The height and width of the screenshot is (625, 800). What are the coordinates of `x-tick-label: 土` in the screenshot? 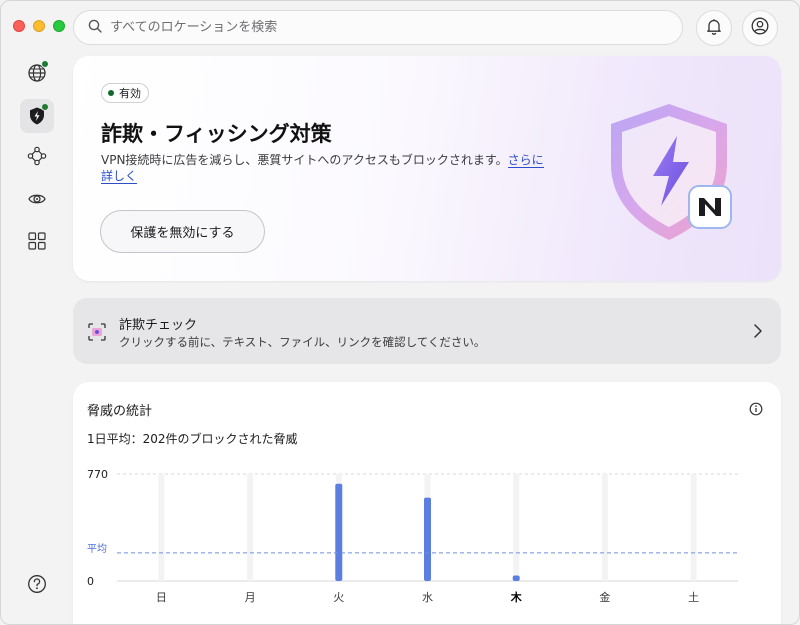 It's located at (693, 597).